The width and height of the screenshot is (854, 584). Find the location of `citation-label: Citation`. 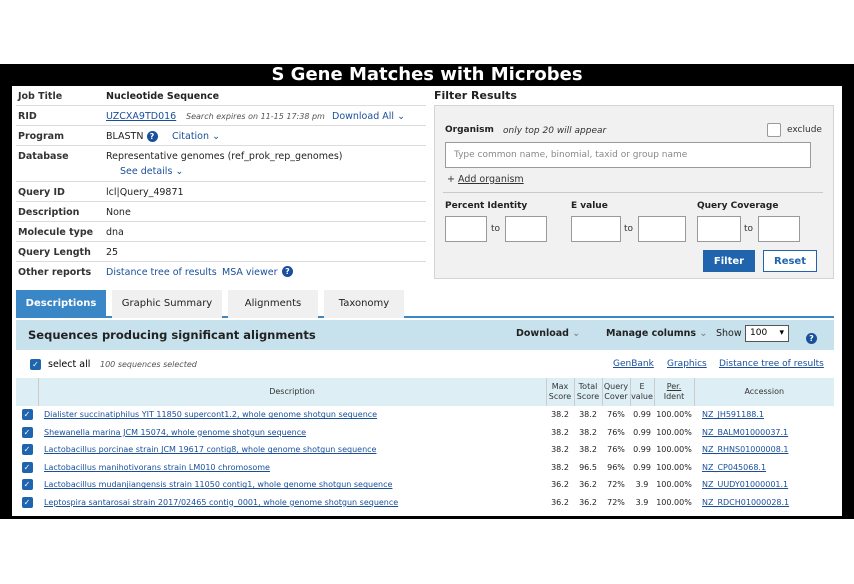

citation-label: Citation is located at coordinates (191, 136).